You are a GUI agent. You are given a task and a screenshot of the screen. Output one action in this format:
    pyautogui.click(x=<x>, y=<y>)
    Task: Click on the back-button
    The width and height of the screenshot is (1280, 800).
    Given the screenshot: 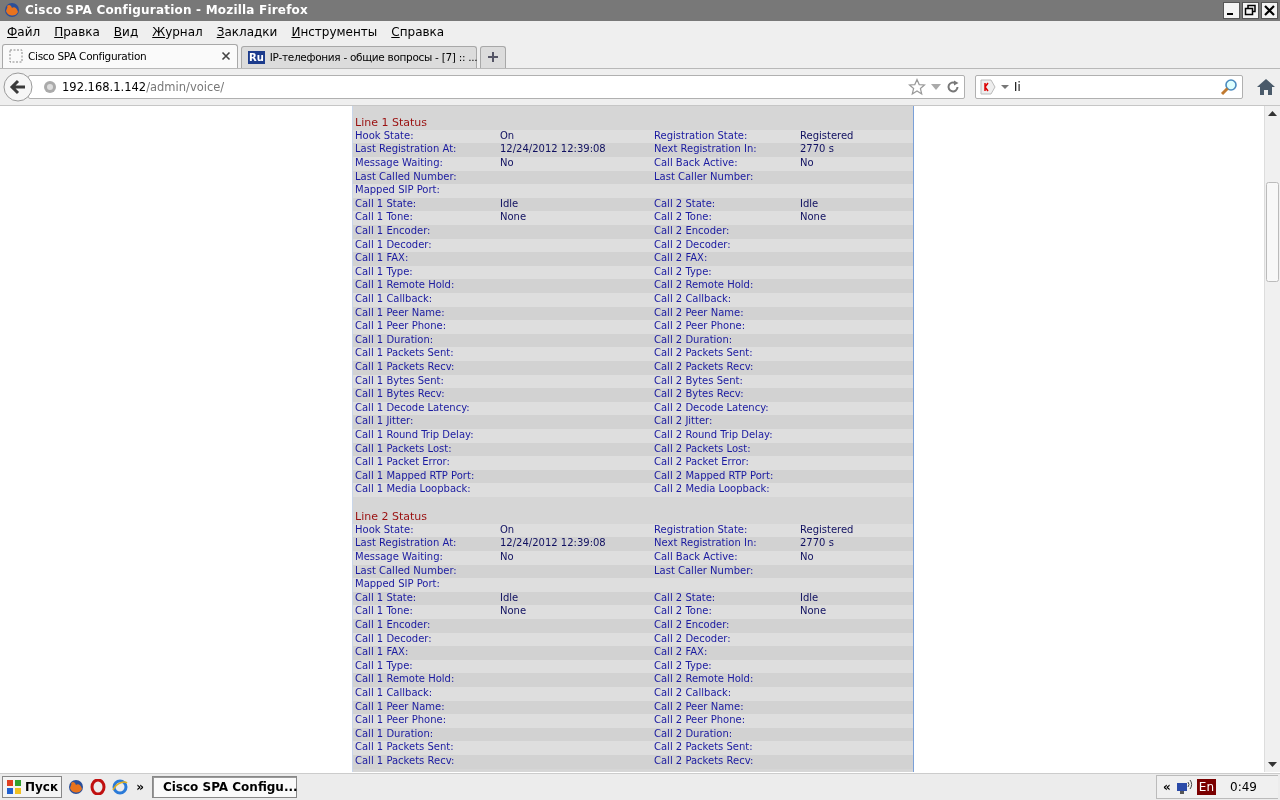 What is the action you would take?
    pyautogui.click(x=18, y=86)
    